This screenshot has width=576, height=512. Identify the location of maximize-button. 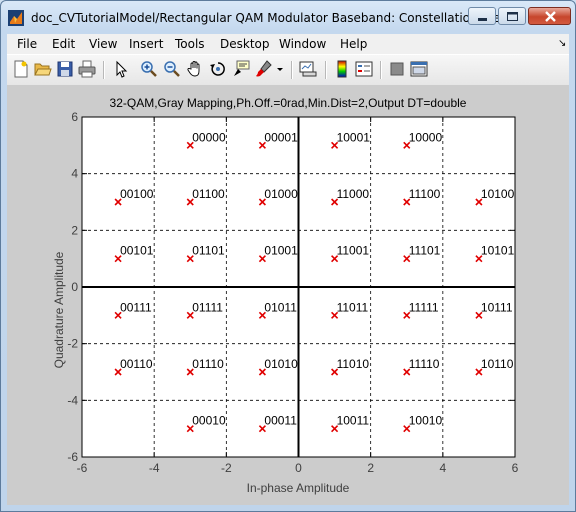
(512, 16).